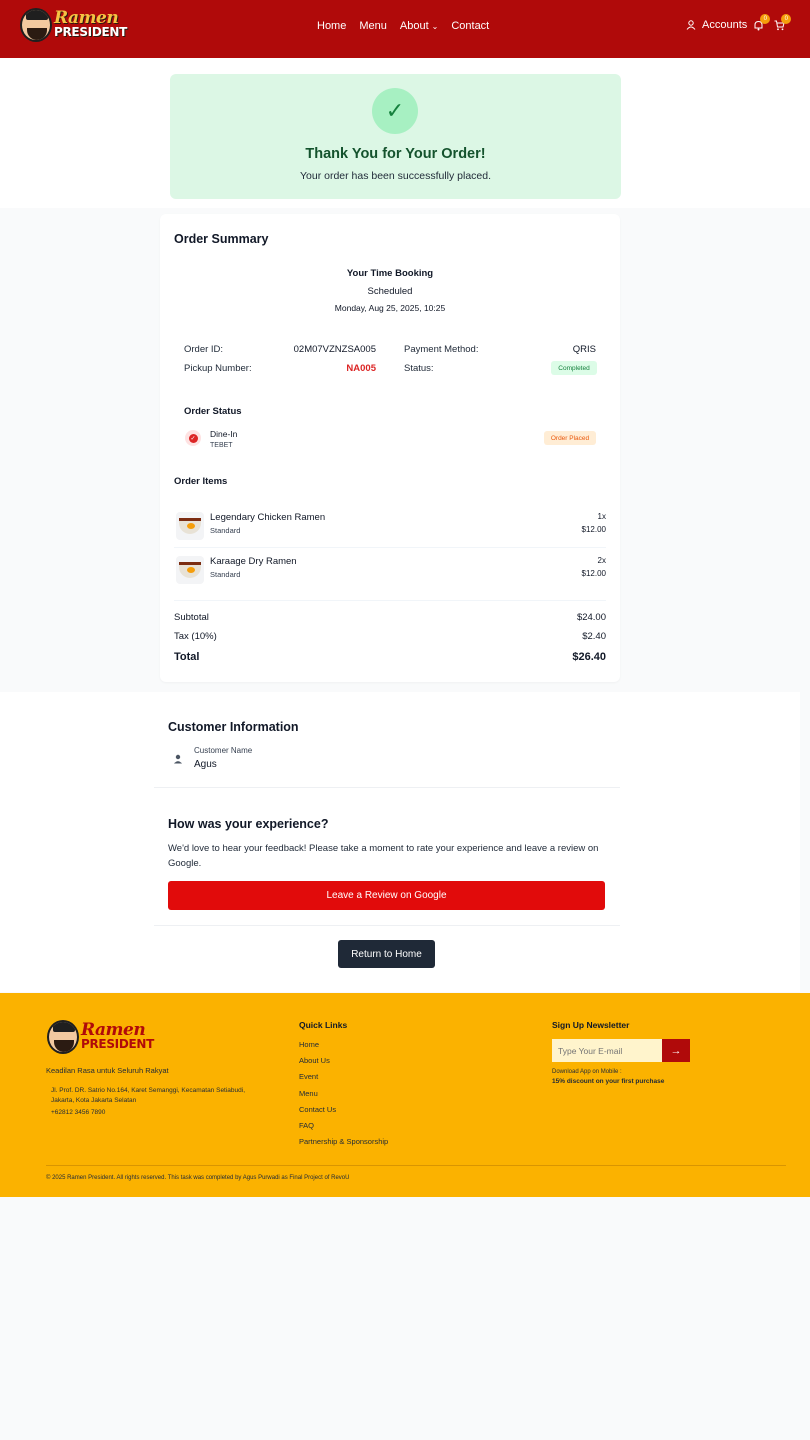  Describe the element at coordinates (201, 481) in the screenshot. I see `order-items-title: Order Items` at that location.